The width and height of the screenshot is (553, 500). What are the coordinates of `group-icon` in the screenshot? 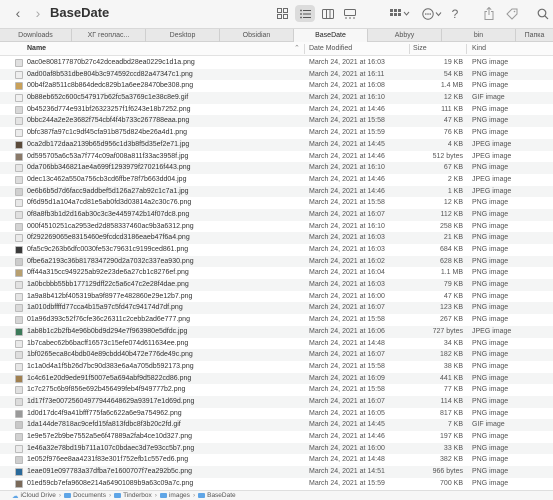 It's located at (400, 13).